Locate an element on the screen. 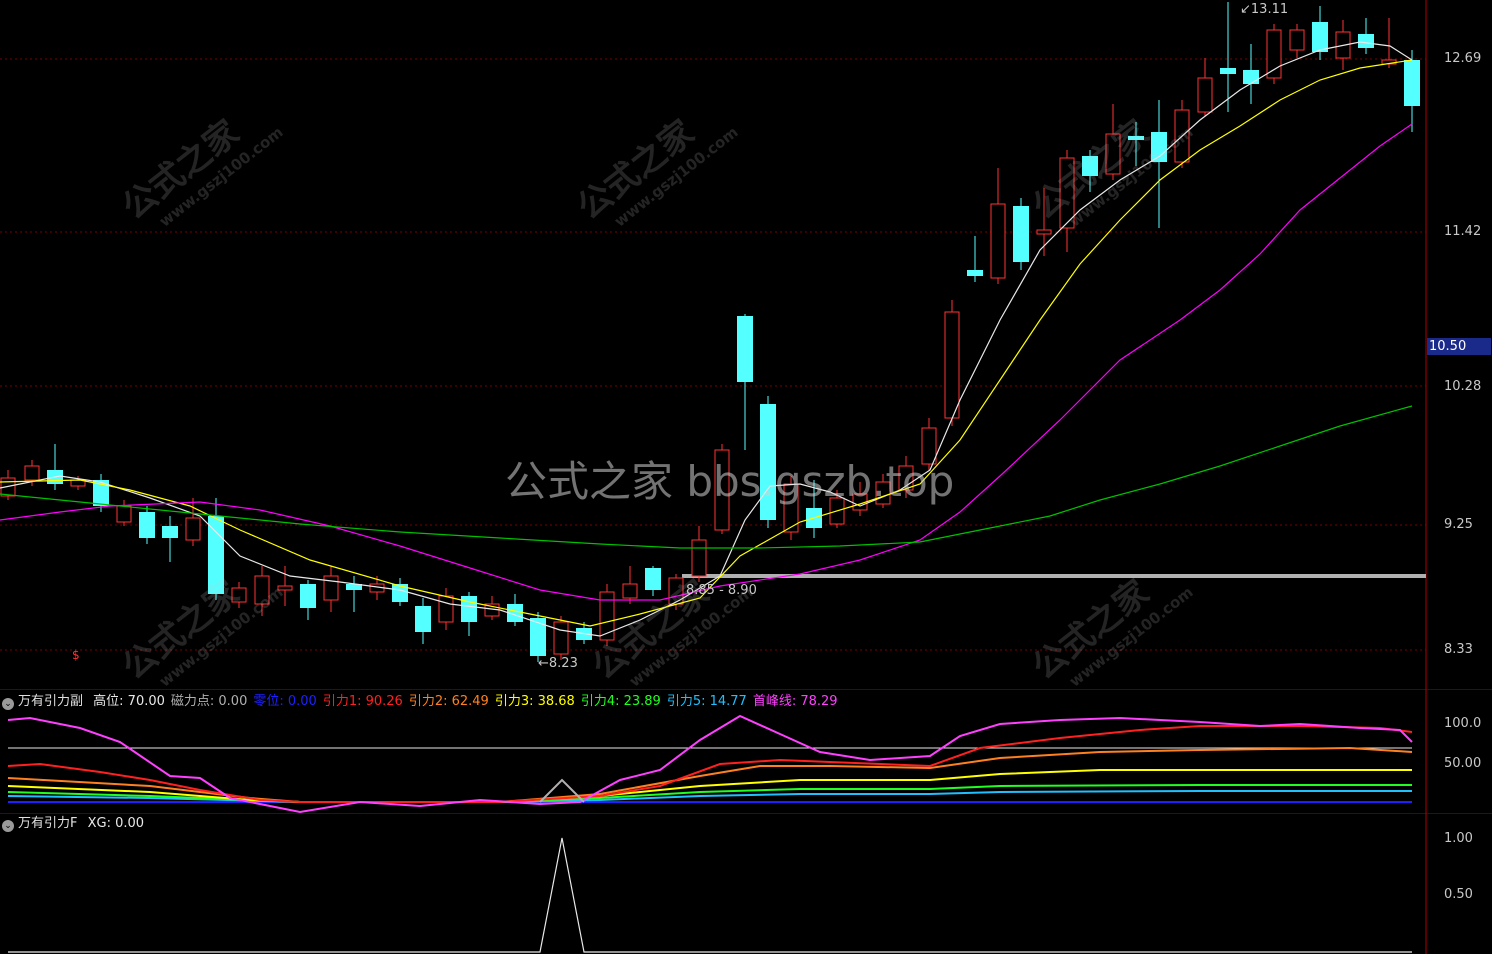 The height and width of the screenshot is (954, 1492). legend-item: 引力4: 23.89 is located at coordinates (620, 701).